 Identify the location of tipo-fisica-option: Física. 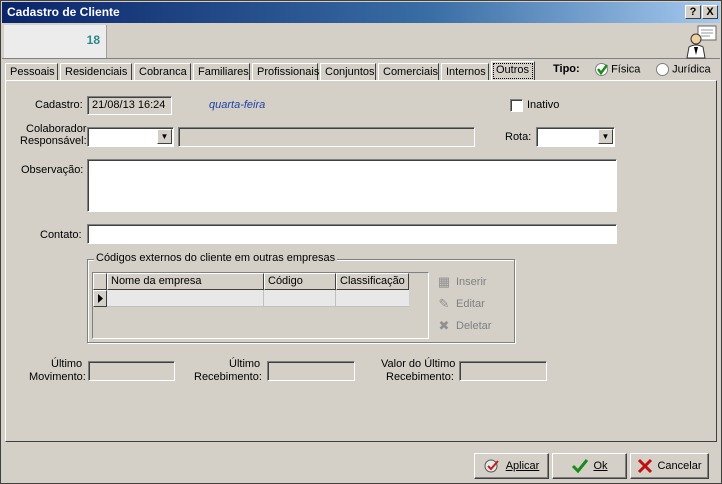
(617, 69).